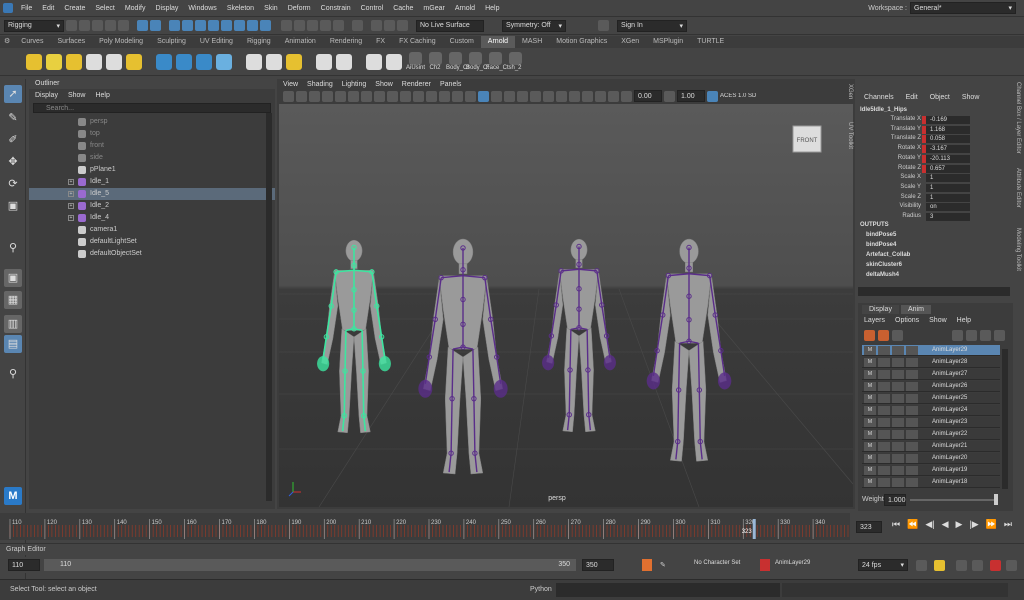  Describe the element at coordinates (668, 42) in the screenshot. I see `shelf-tab-msplugin: MSPlugin` at that location.